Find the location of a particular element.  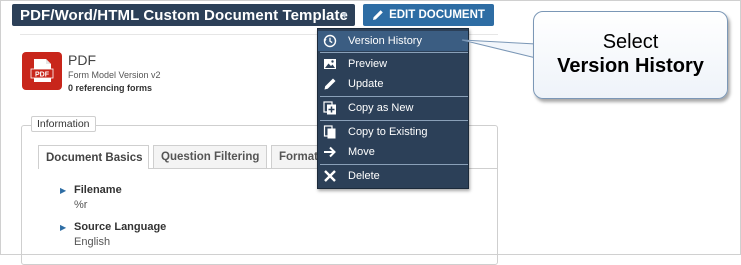

referencing-forms-count: 0 referencing forms is located at coordinates (110, 88).